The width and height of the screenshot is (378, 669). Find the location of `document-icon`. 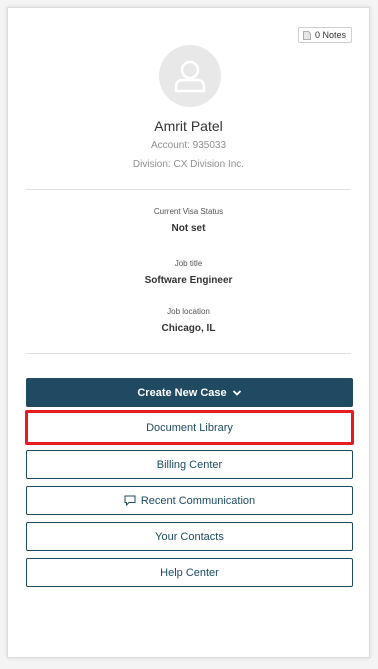

document-icon is located at coordinates (307, 35).